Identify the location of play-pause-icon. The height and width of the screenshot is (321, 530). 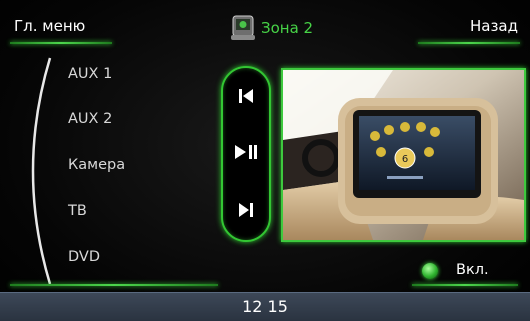
(246, 154).